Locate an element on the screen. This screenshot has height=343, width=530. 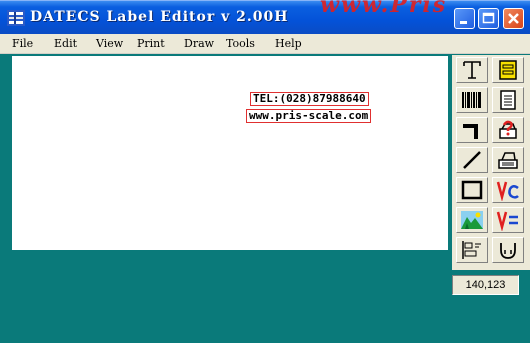
align-icon is located at coordinates (471, 250).